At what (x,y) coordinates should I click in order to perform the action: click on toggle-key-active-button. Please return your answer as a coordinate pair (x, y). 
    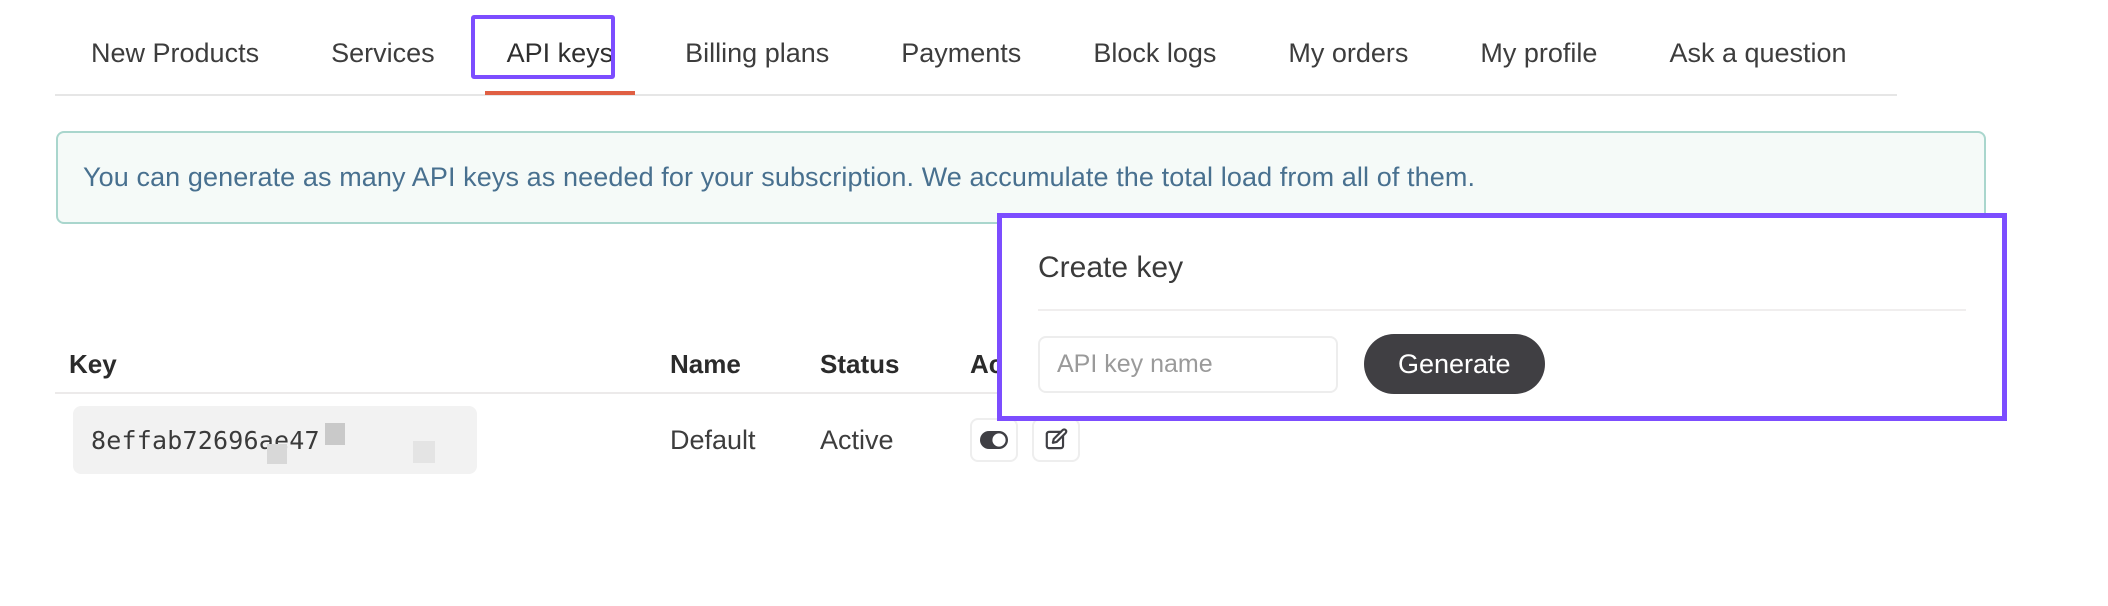
    Looking at the image, I should click on (994, 440).